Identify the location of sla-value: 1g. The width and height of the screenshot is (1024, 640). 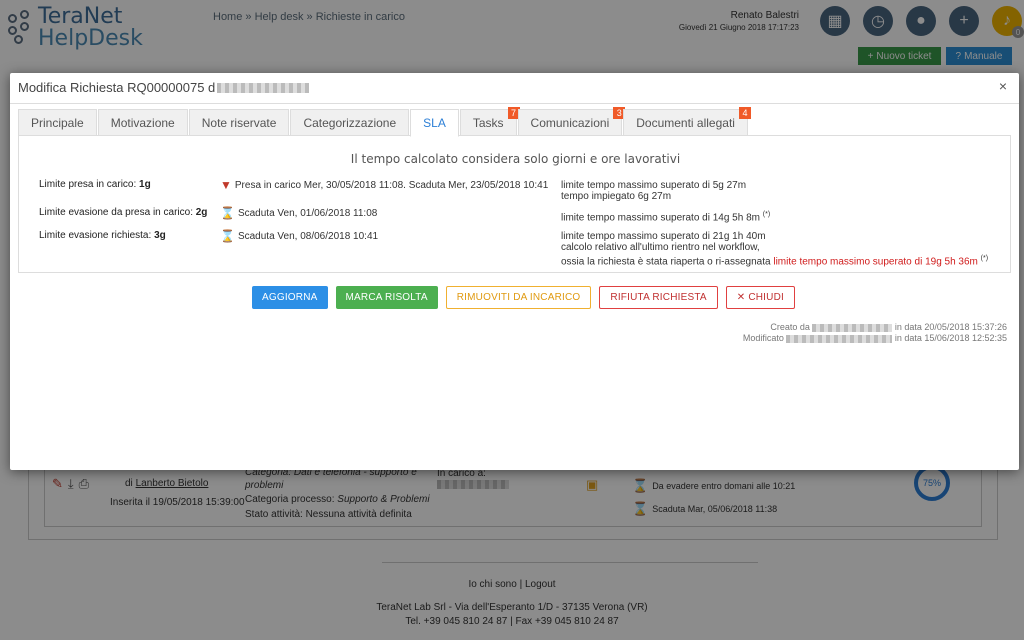
(145, 184).